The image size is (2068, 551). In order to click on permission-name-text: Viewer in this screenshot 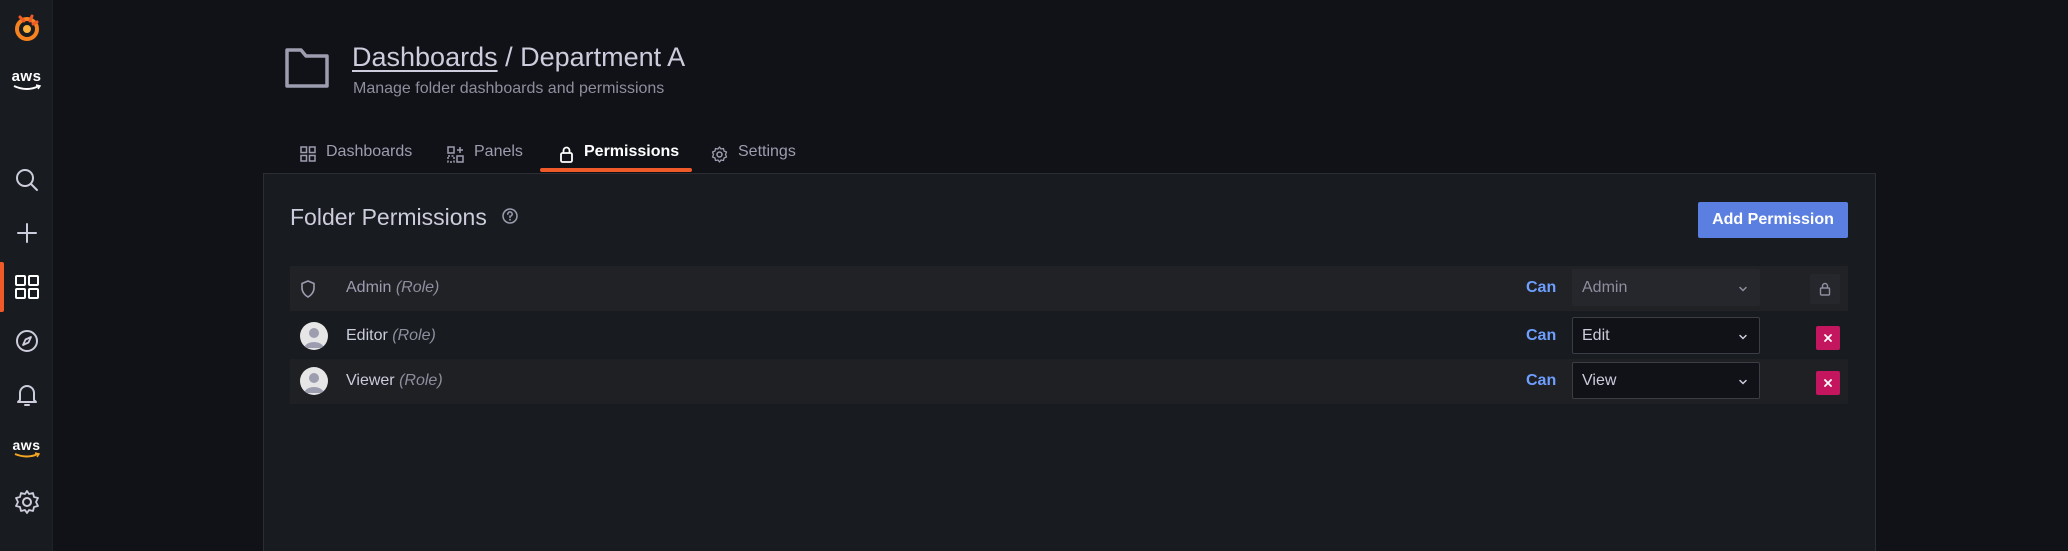, I will do `click(370, 380)`.